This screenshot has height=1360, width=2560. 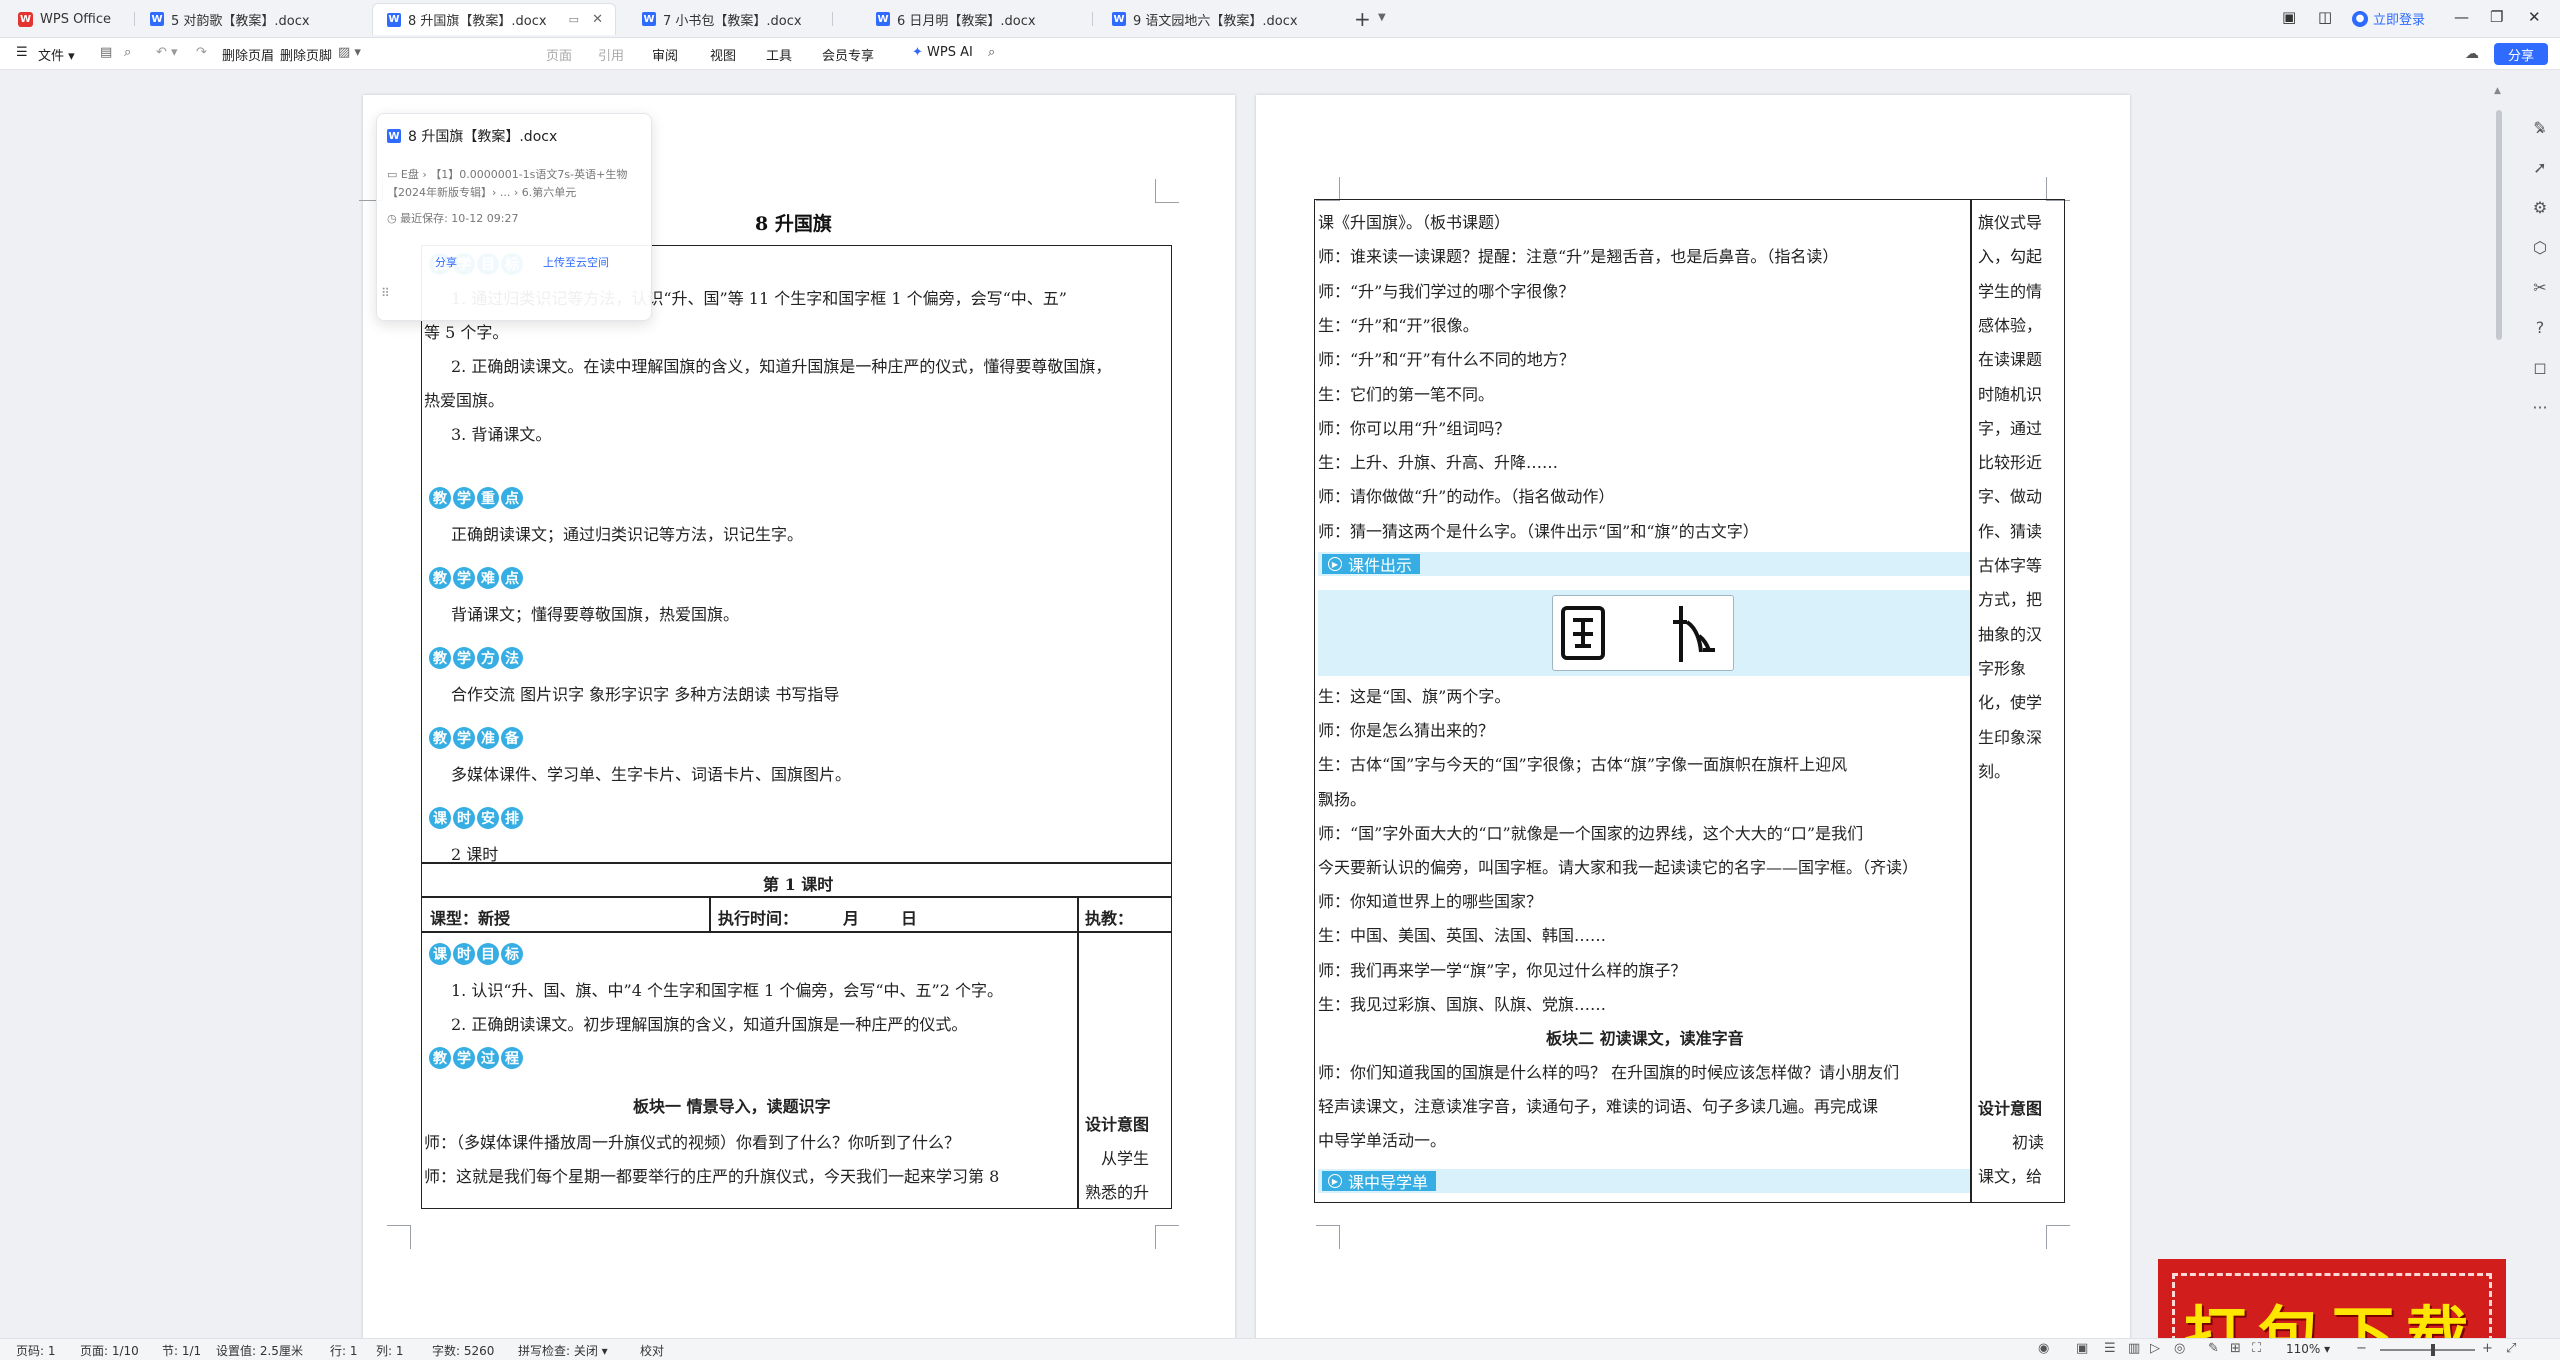 What do you see at coordinates (2499, 225) in the screenshot?
I see `vertical-scrollbar` at bounding box center [2499, 225].